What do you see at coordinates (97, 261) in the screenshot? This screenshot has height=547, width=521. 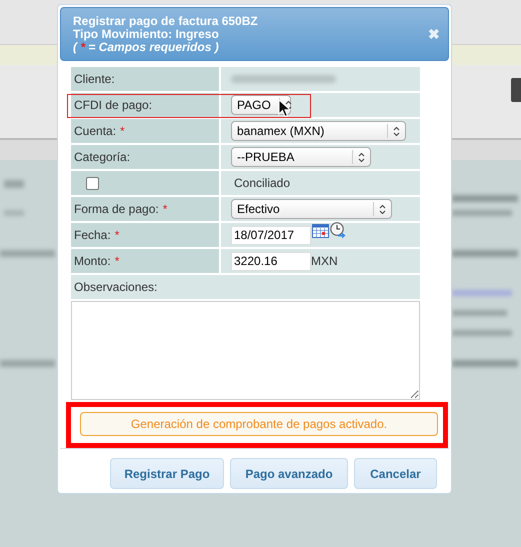 I see `field-label: Monto: *` at bounding box center [97, 261].